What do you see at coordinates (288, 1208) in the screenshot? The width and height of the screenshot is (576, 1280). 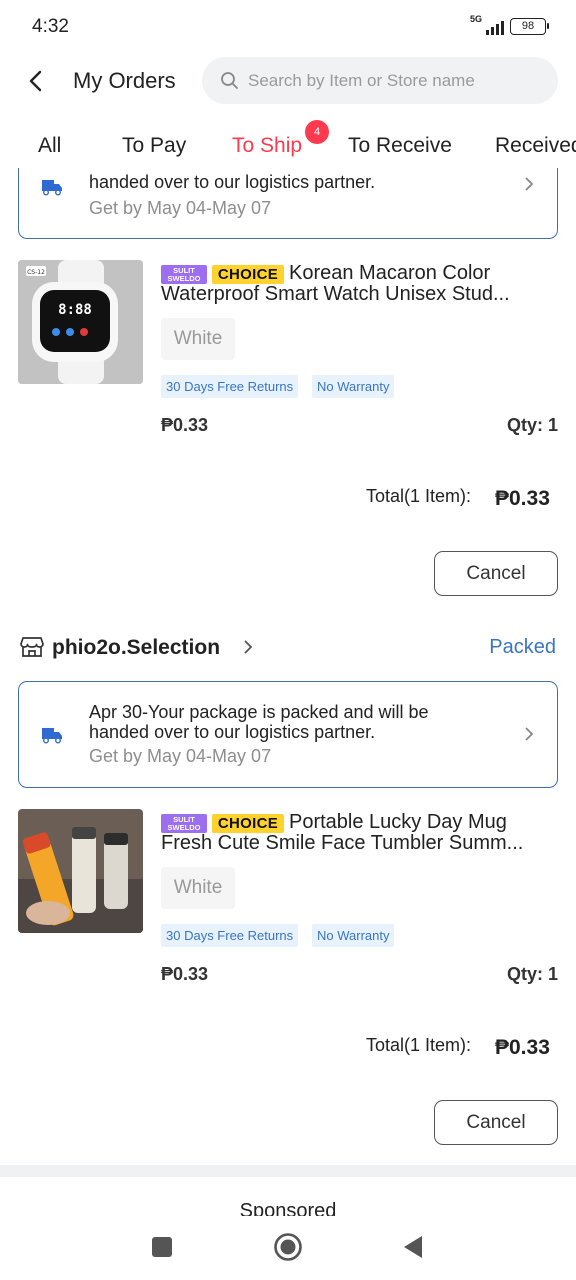 I see `sponsored-heading: Sponsored` at bounding box center [288, 1208].